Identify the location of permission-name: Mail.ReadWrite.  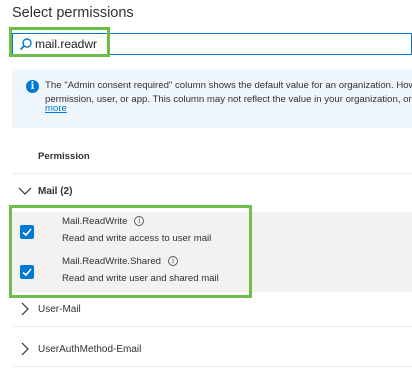
(95, 221).